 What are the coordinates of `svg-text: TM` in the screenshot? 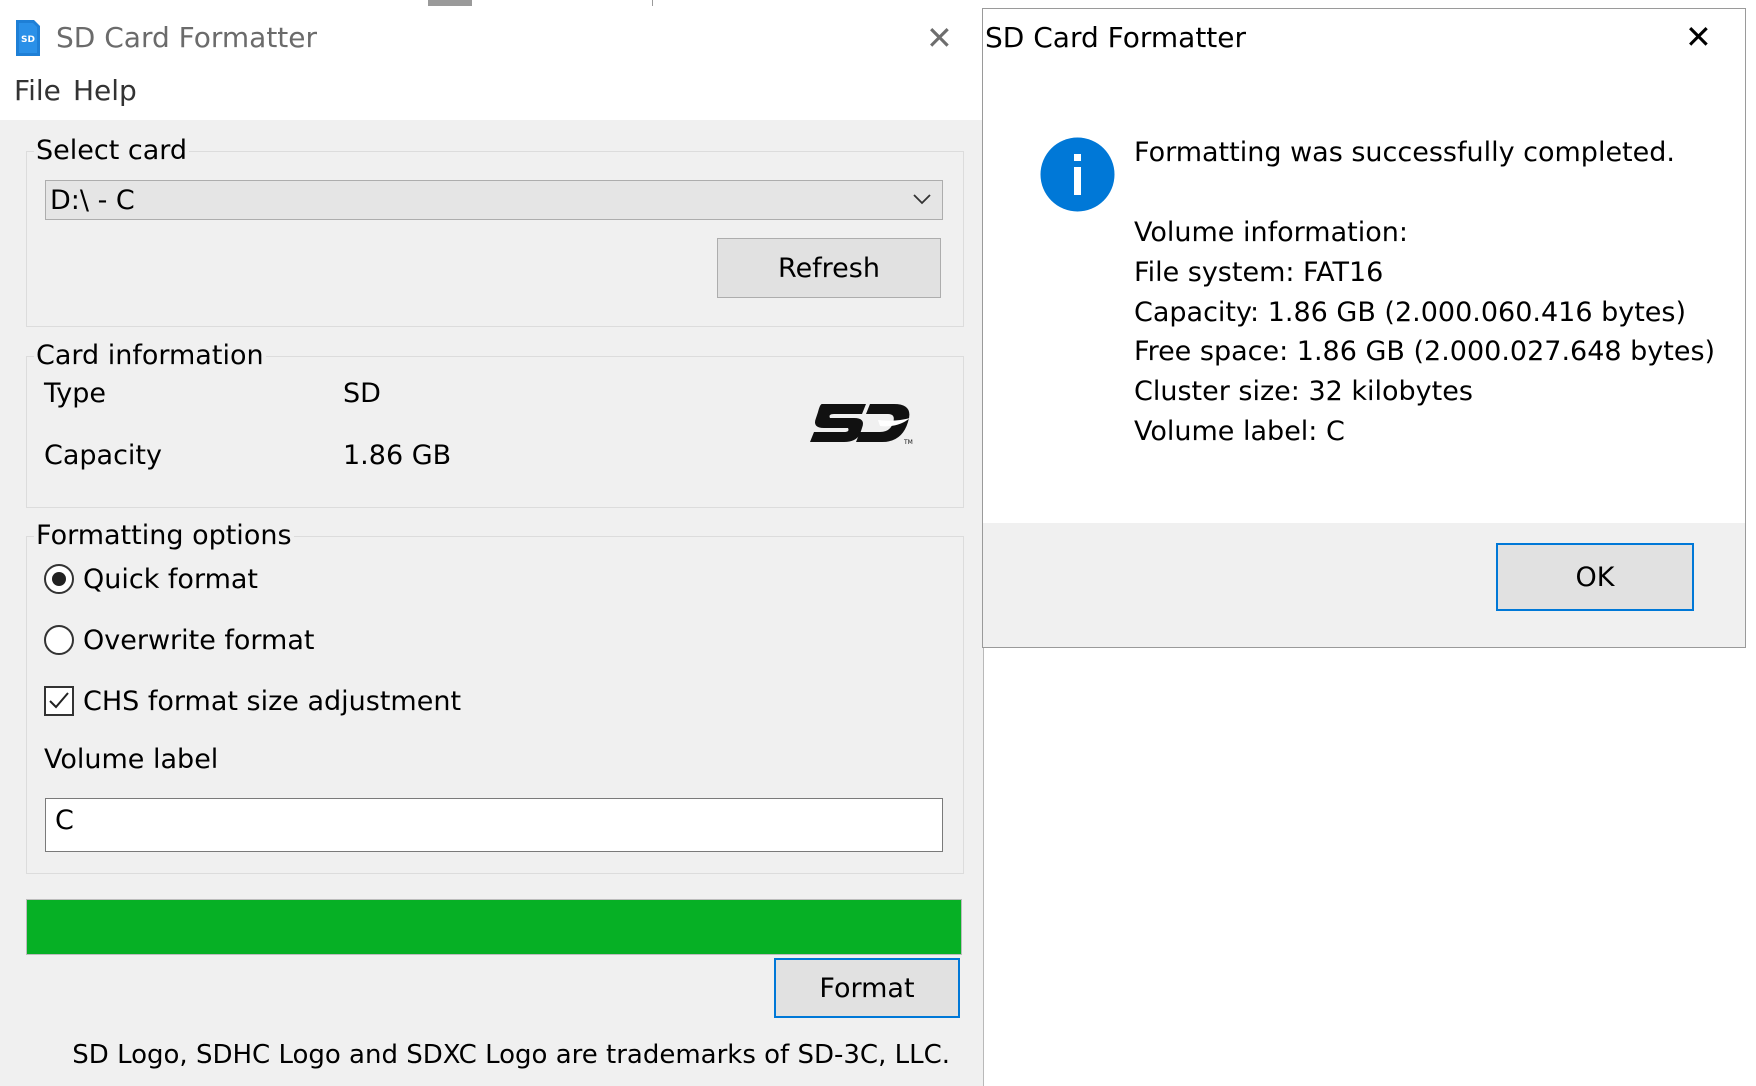 It's located at (908, 442).